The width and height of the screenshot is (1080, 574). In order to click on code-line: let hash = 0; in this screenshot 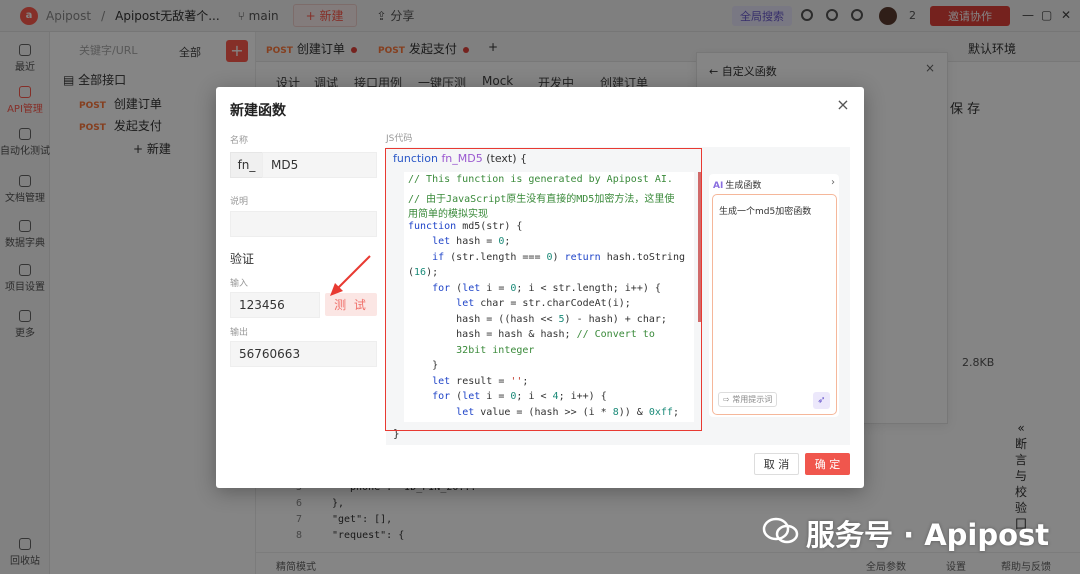, I will do `click(471, 241)`.